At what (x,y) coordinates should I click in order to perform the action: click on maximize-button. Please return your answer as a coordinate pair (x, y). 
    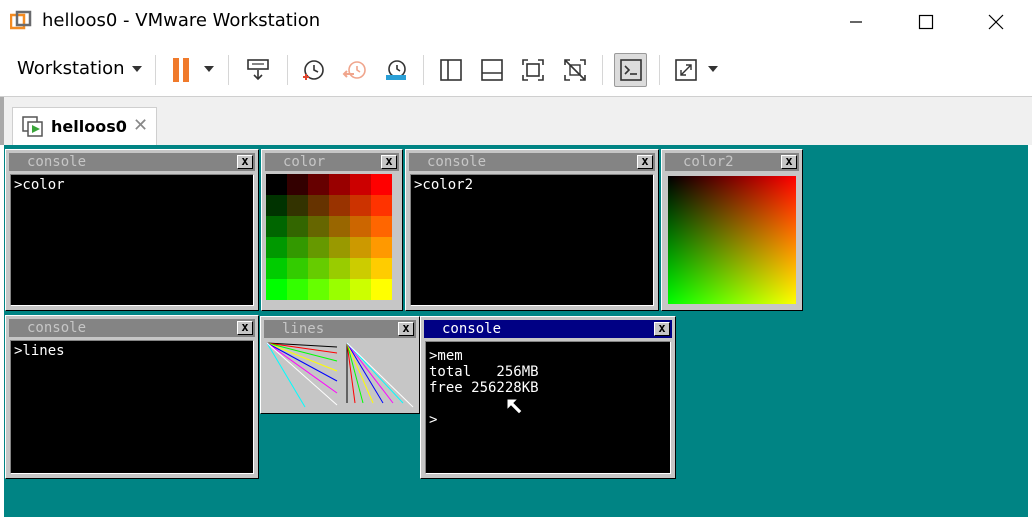
    Looking at the image, I should click on (926, 22).